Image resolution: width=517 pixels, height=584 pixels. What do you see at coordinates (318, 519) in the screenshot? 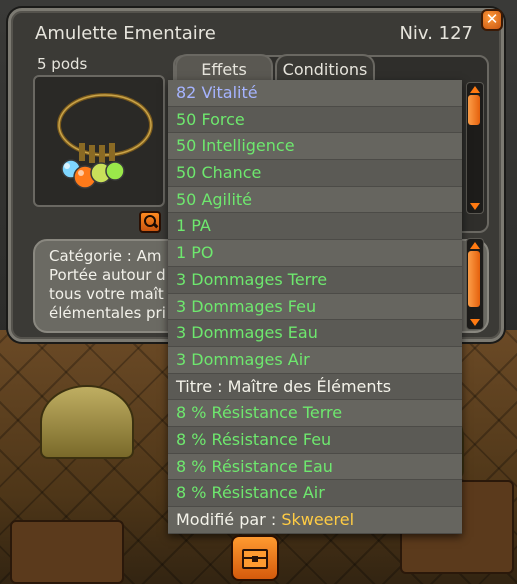
I see `modifier-name: Skweerel` at bounding box center [318, 519].